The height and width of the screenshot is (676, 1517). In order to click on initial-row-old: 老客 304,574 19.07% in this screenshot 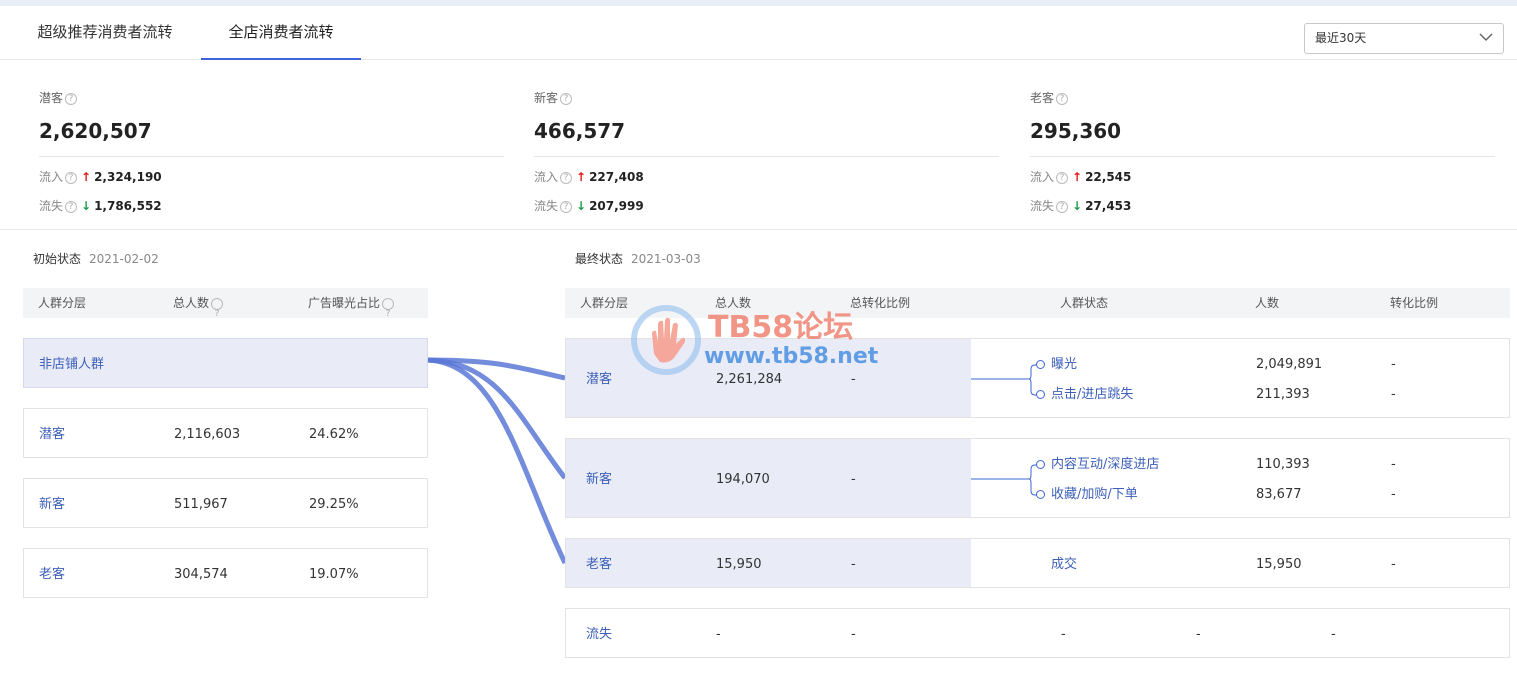, I will do `click(225, 573)`.